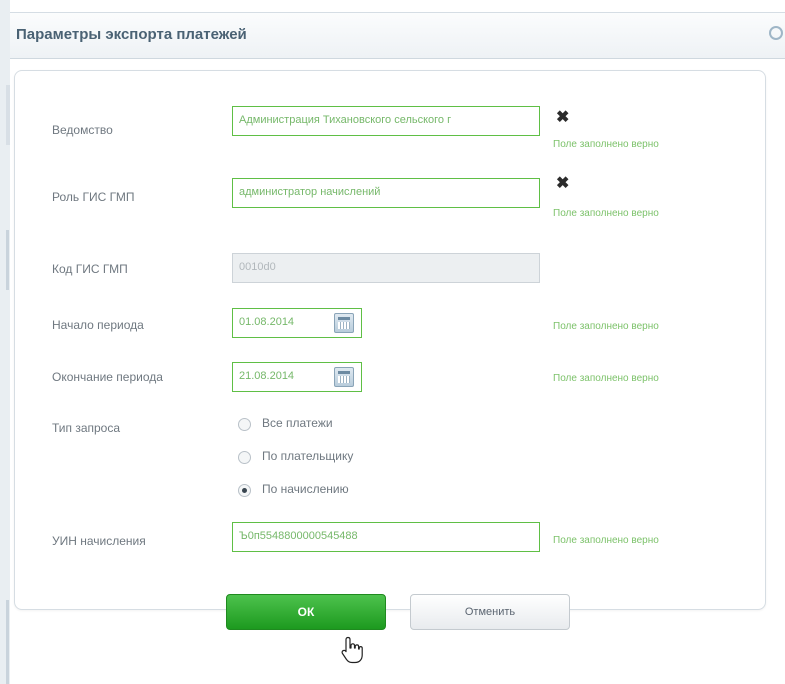  What do you see at coordinates (244, 490) in the screenshot?
I see `radio-by-charge` at bounding box center [244, 490].